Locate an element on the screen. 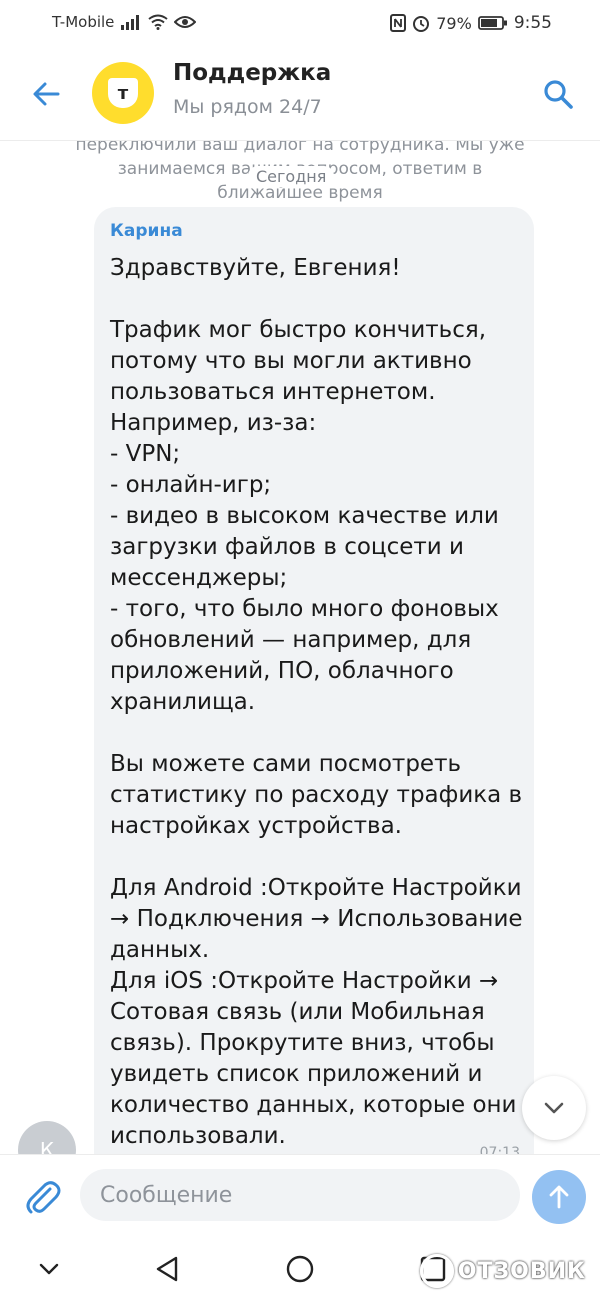  nfc-icon is located at coordinates (398, 23).